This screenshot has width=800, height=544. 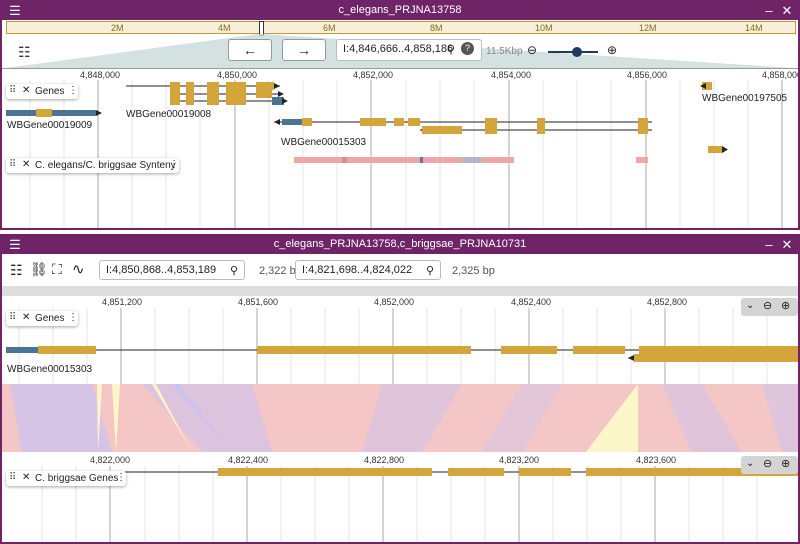 I want to click on ruler-tick: 4,850,000, so click(x=237, y=75).